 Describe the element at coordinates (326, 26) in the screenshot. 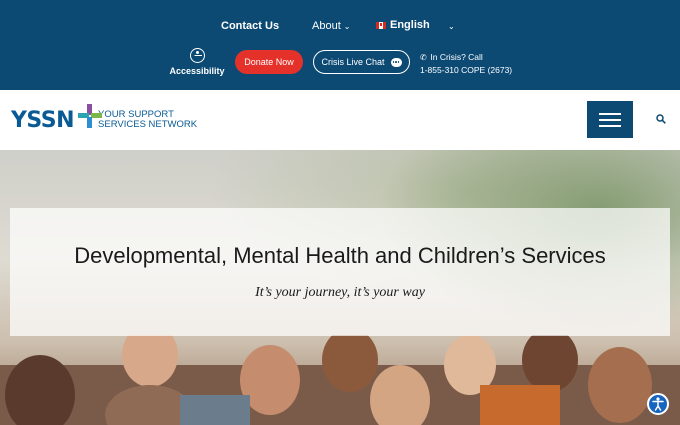

I see `about-label: About` at that location.